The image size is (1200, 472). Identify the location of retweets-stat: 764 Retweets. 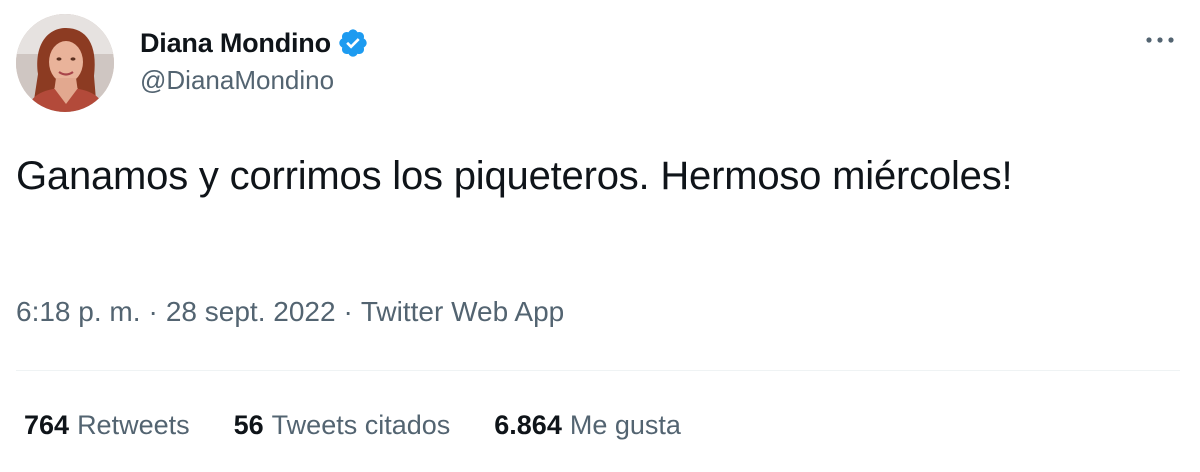
(107, 425).